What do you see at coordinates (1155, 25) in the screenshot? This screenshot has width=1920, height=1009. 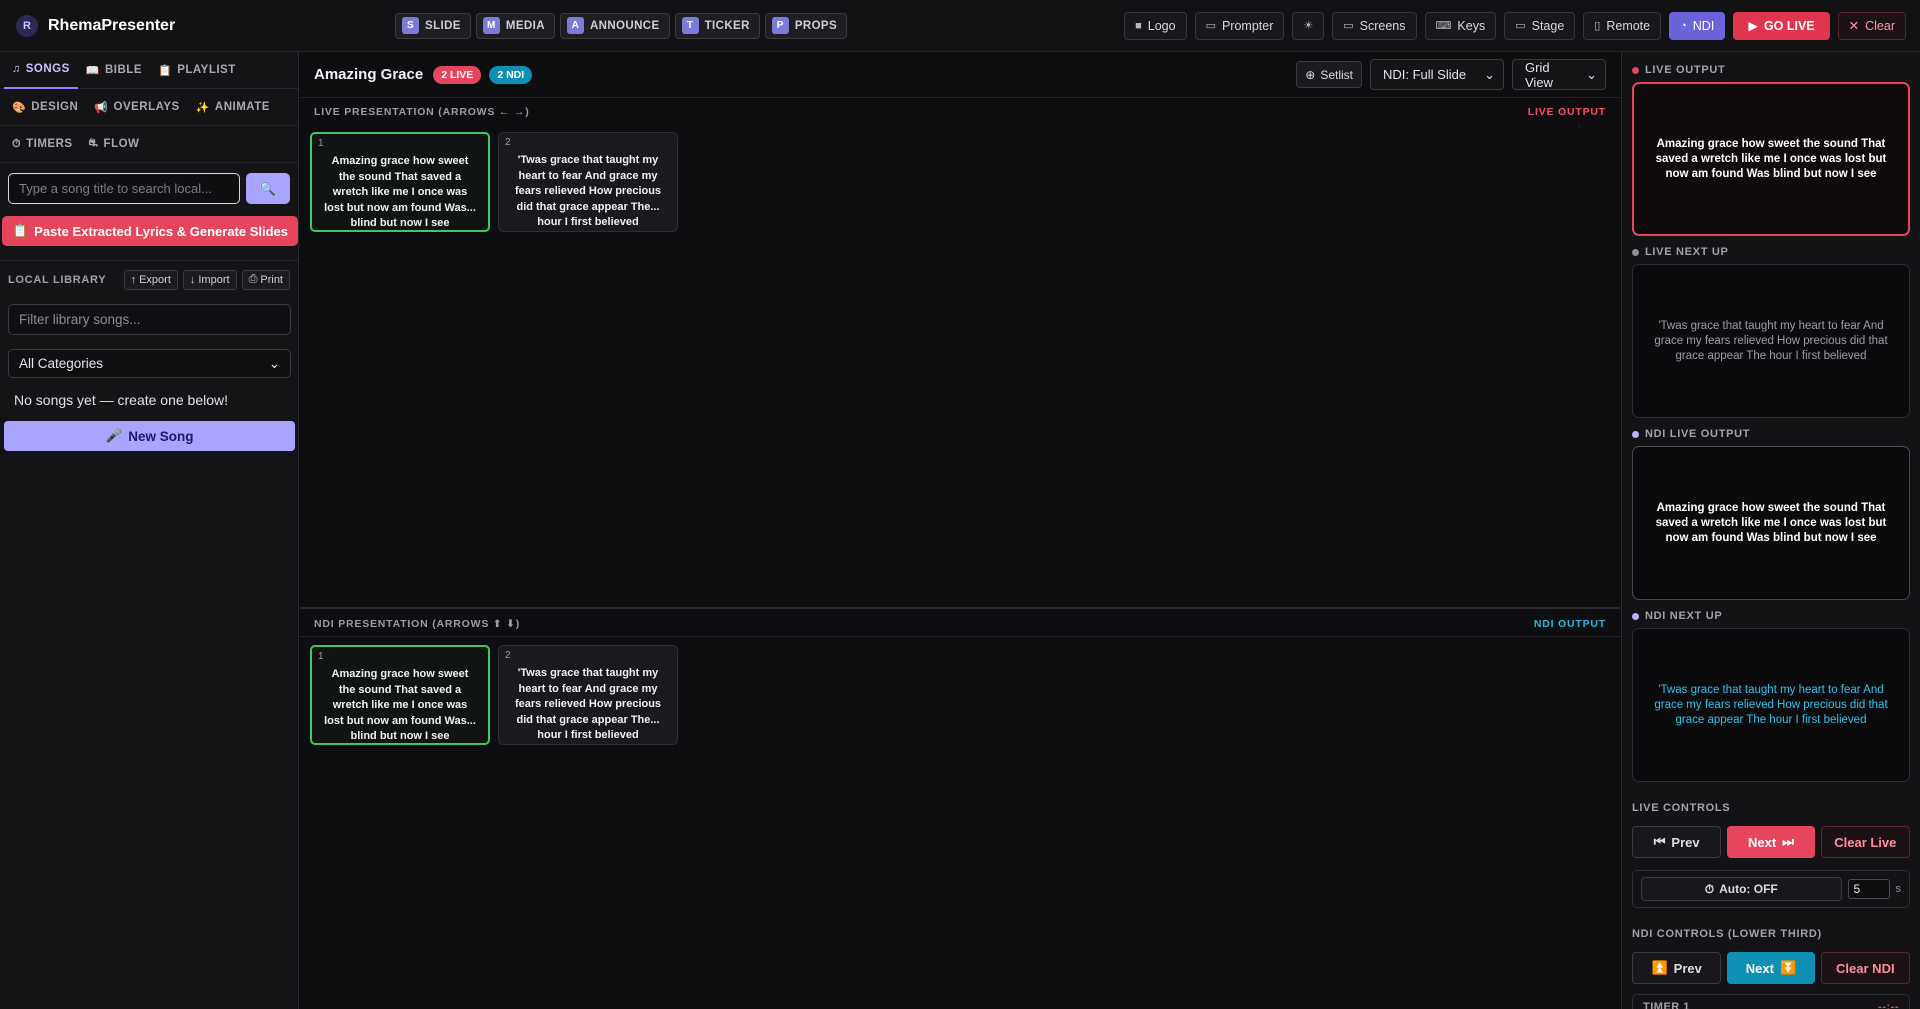 I see `logo-button: ■ Logo` at bounding box center [1155, 25].